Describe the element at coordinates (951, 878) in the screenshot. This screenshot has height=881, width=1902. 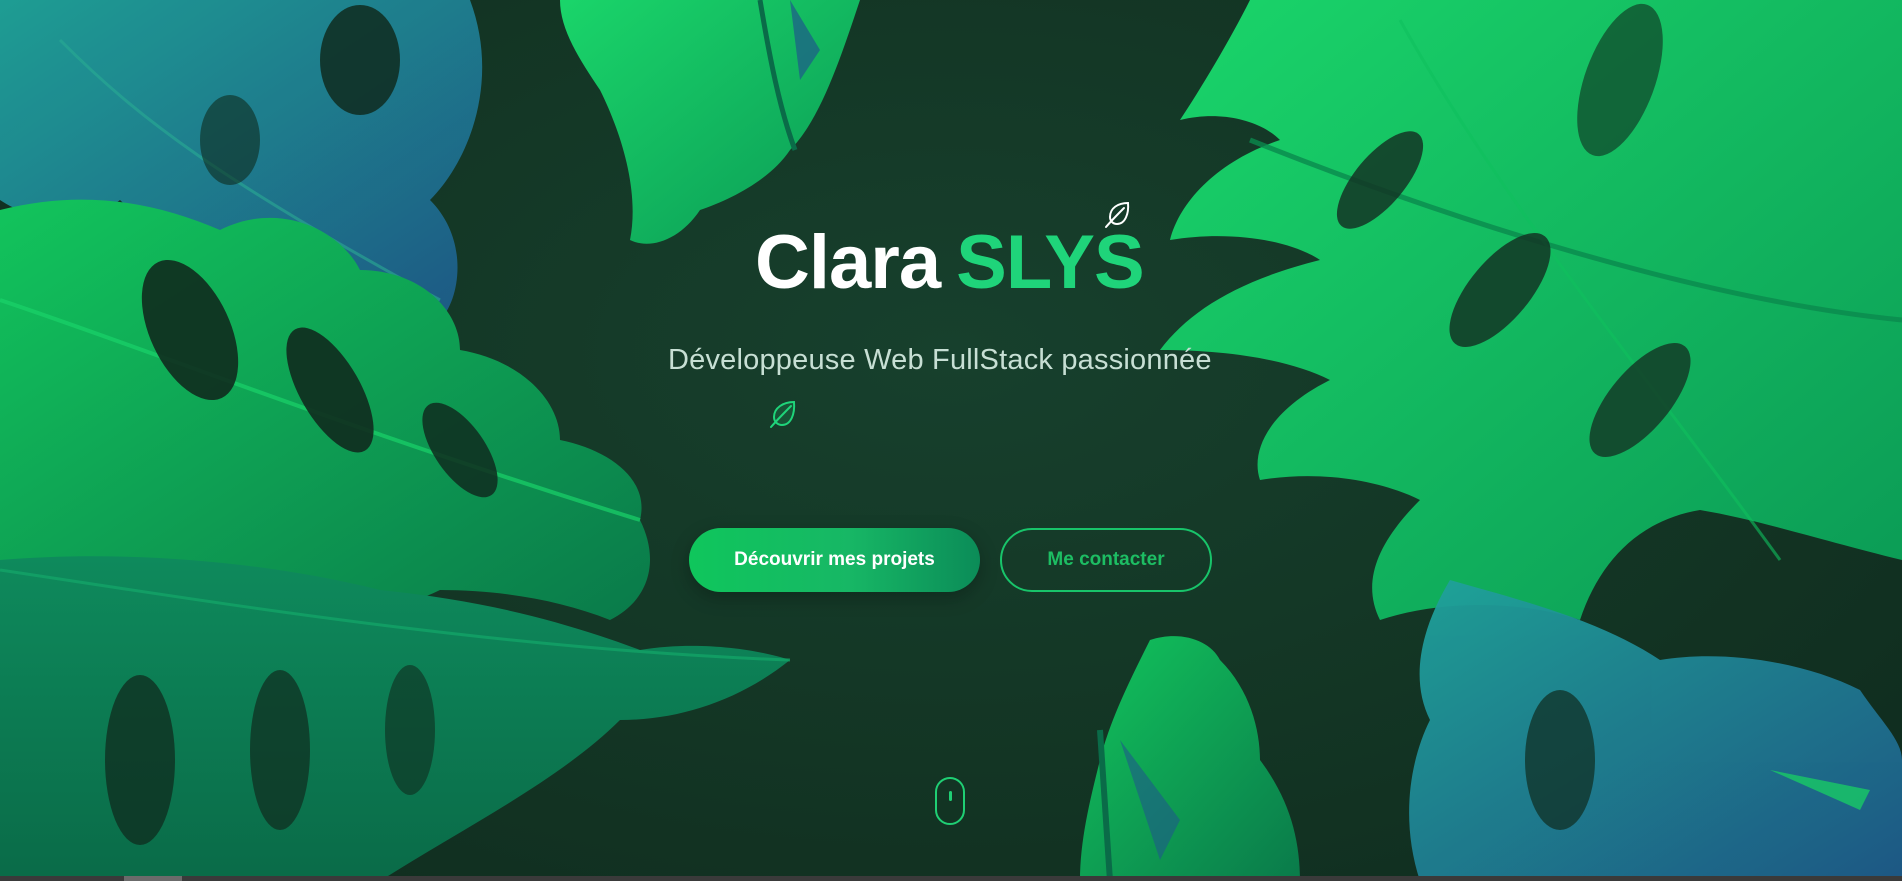
I see `horizontal-scrollbar` at that location.